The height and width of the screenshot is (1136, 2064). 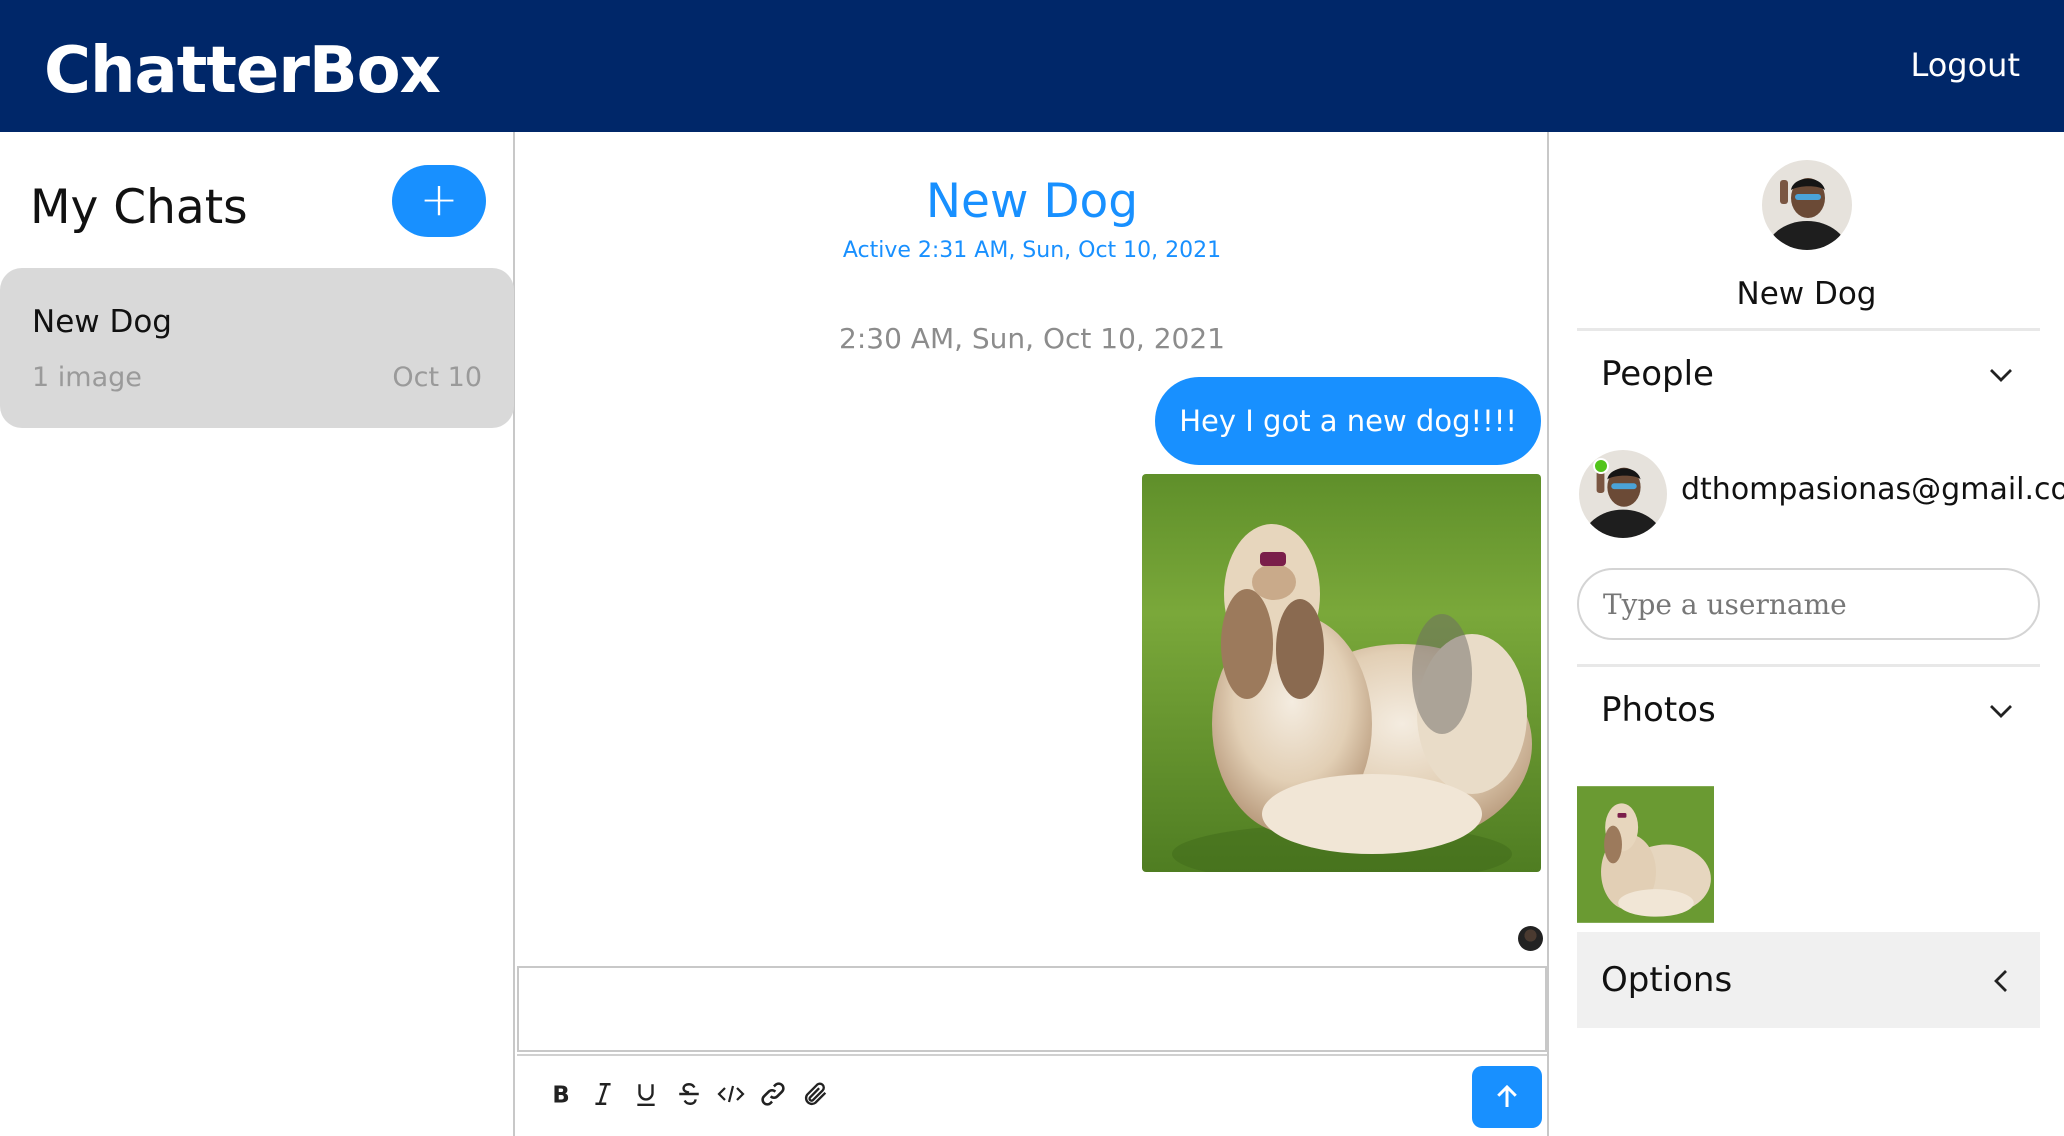 What do you see at coordinates (1808, 711) in the screenshot?
I see `photos-section-header: Photos` at bounding box center [1808, 711].